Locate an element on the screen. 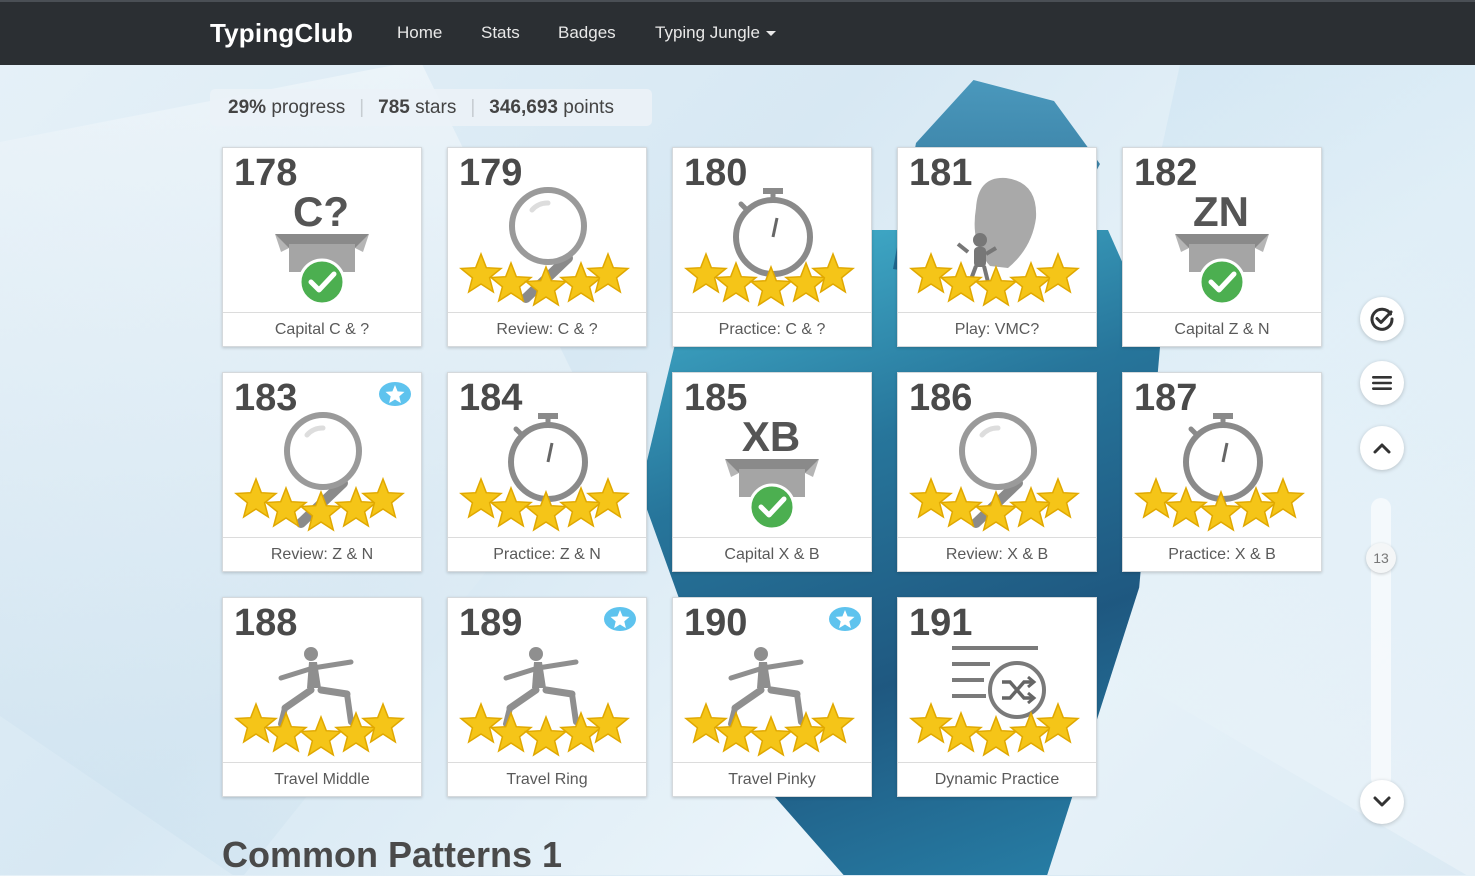 The width and height of the screenshot is (1475, 876). points-value: 346,693 is located at coordinates (523, 107).